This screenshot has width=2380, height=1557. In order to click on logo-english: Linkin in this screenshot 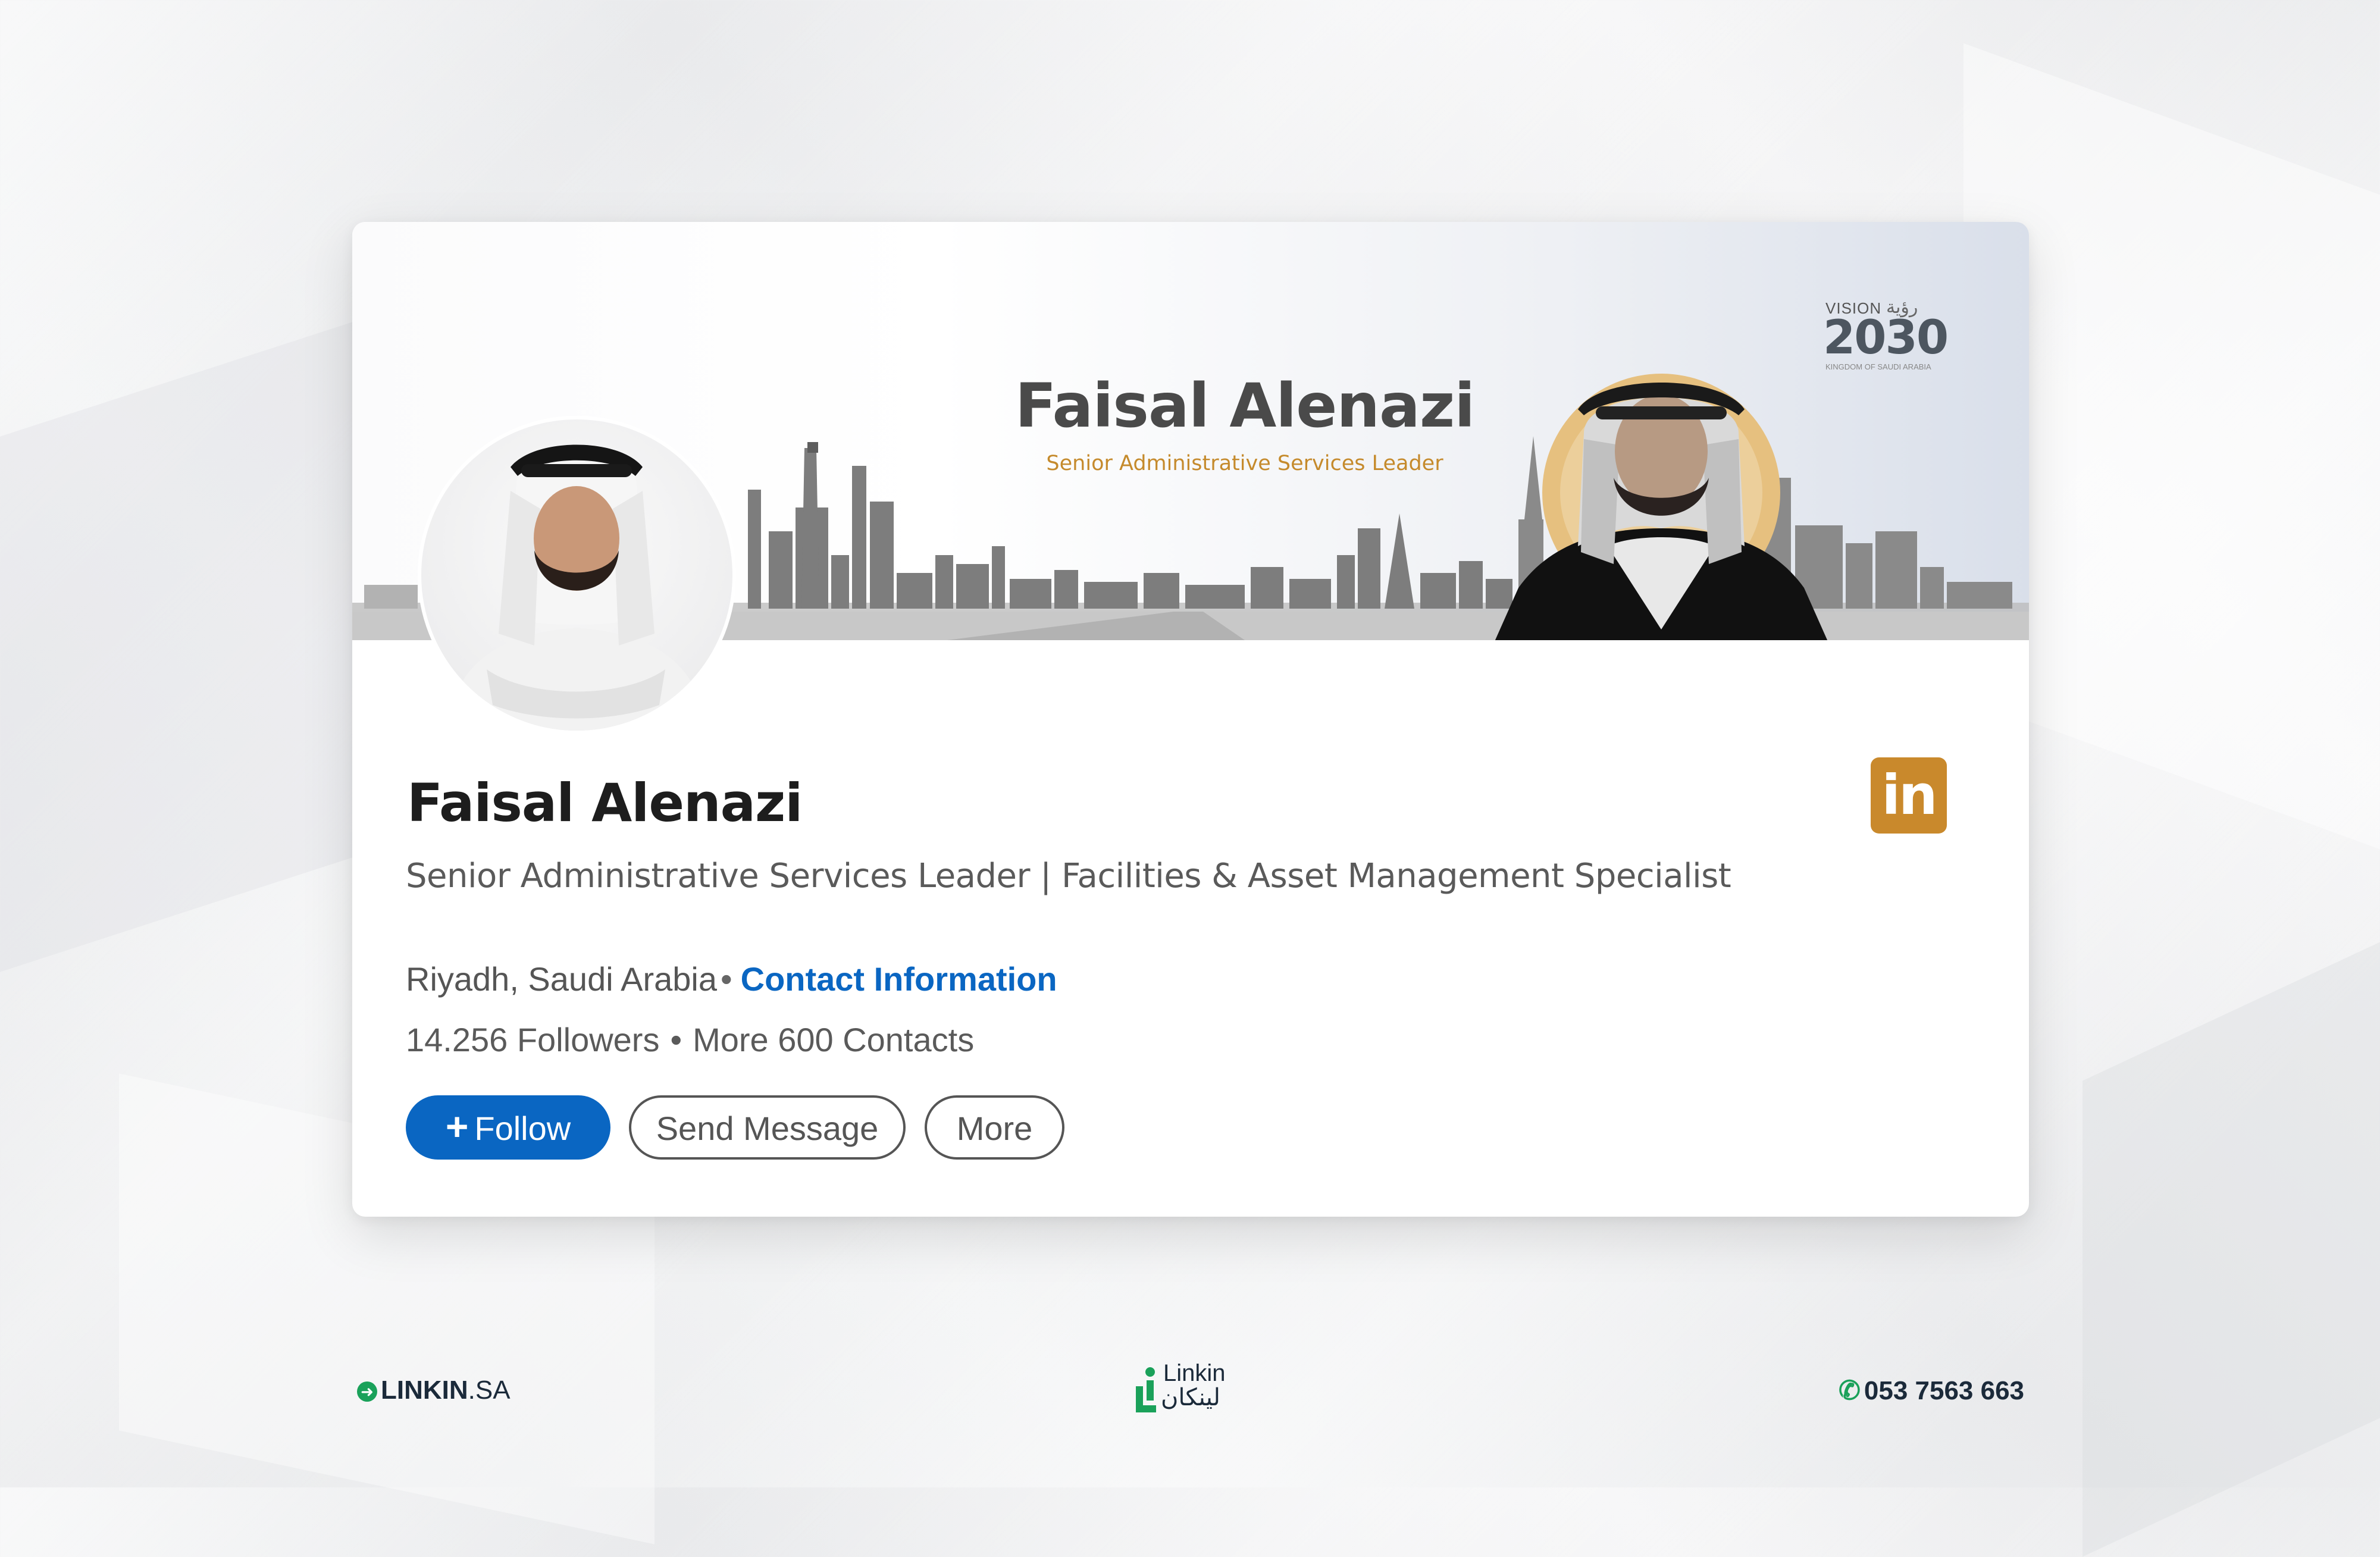, I will do `click(1194, 1373)`.